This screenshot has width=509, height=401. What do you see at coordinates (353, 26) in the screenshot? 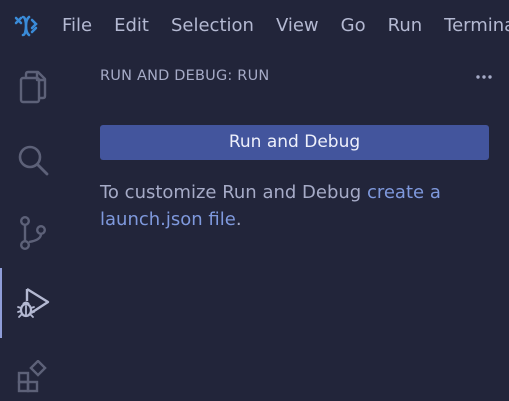
I see `menu-go: Go` at bounding box center [353, 26].